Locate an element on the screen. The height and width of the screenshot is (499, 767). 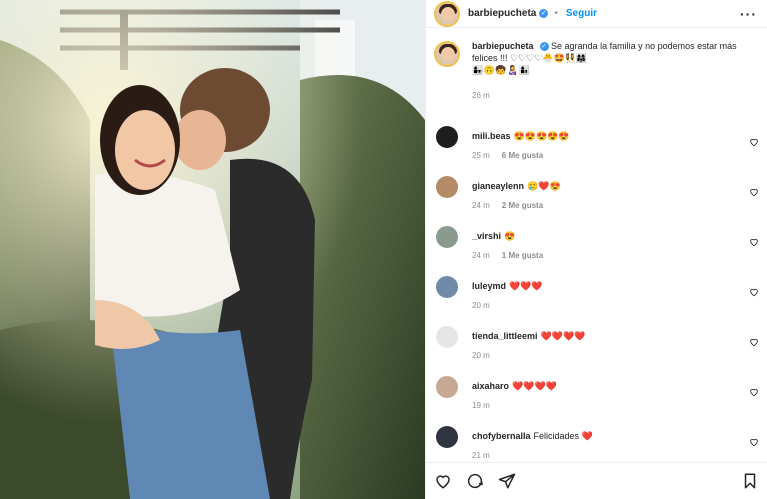
comment-row: chofybernalla Felicidades ❤️ 21 m is located at coordinates (596, 443).